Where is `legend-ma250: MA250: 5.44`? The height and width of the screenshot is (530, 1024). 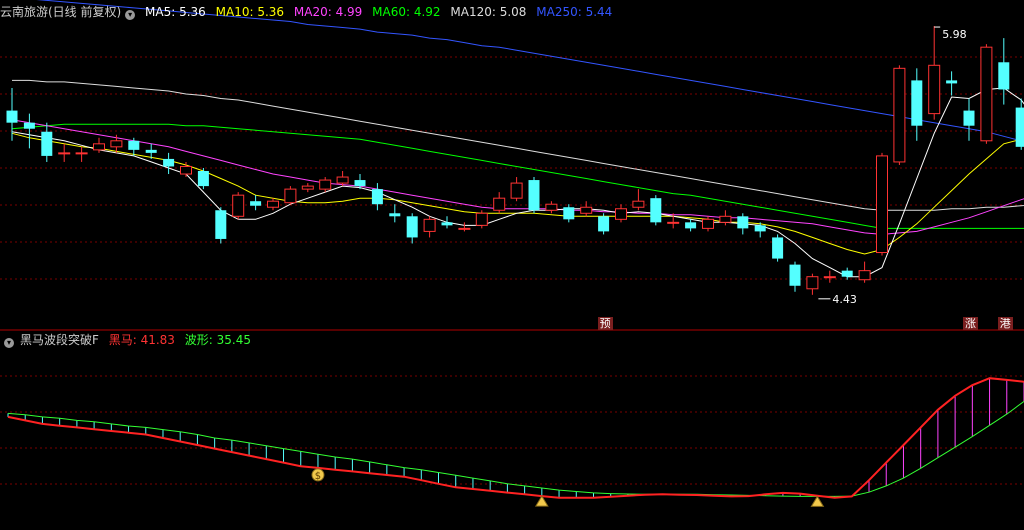
legend-ma250: MA250: 5.44 is located at coordinates (574, 12).